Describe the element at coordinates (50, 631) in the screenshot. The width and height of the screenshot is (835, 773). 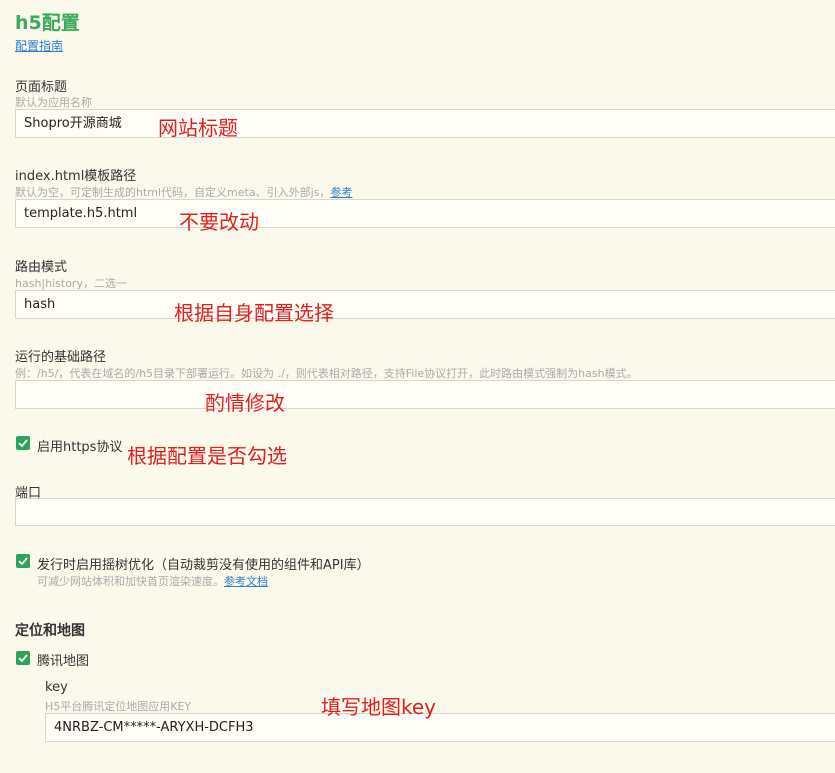
I see `location-section-title: 定位和地图` at that location.